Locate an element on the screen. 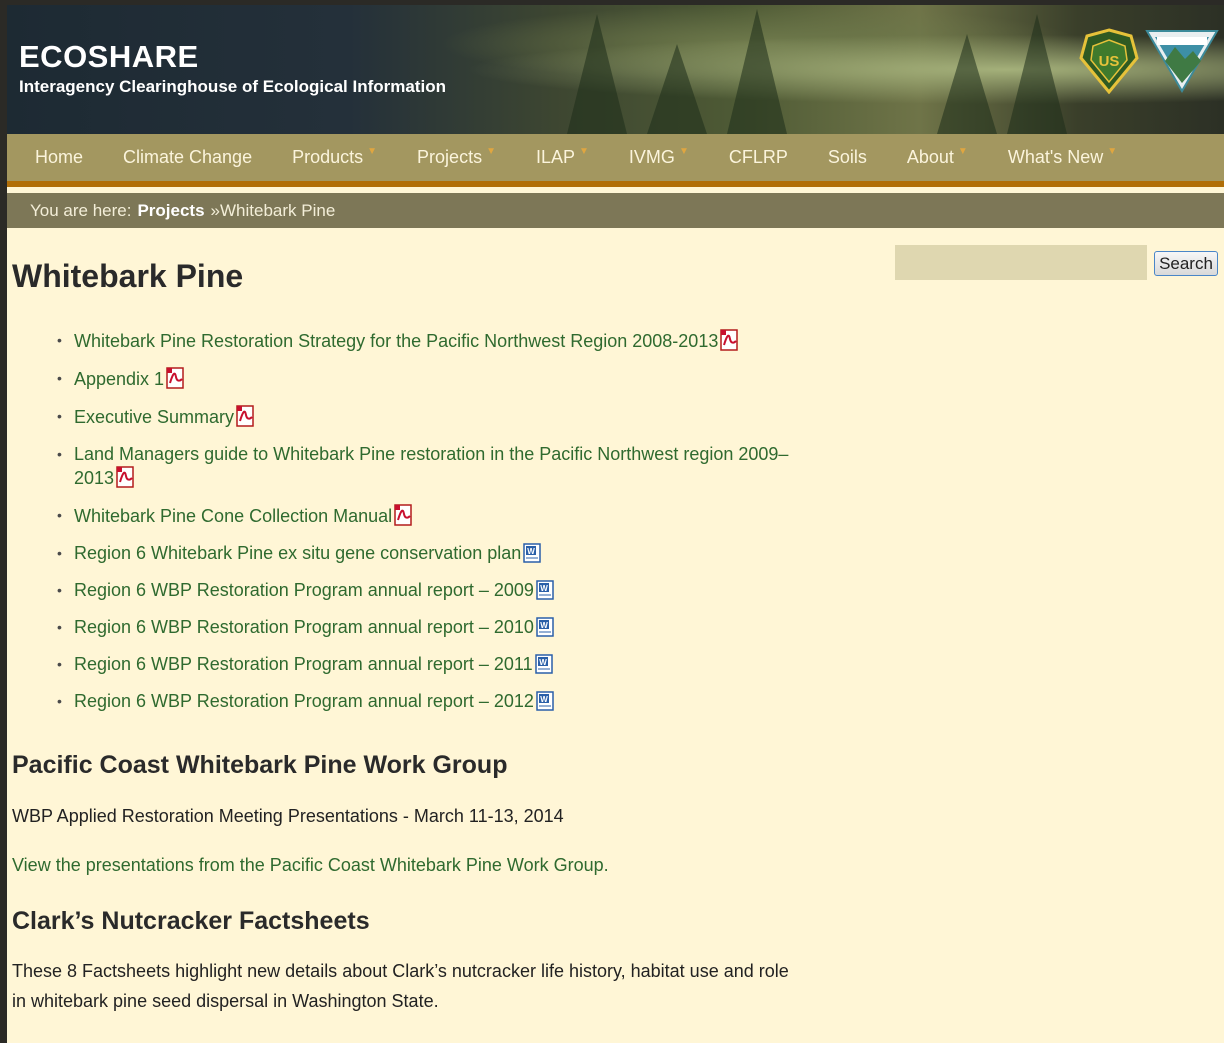 The height and width of the screenshot is (1043, 1224). nav-item-about: About ▼ is located at coordinates (937, 157).